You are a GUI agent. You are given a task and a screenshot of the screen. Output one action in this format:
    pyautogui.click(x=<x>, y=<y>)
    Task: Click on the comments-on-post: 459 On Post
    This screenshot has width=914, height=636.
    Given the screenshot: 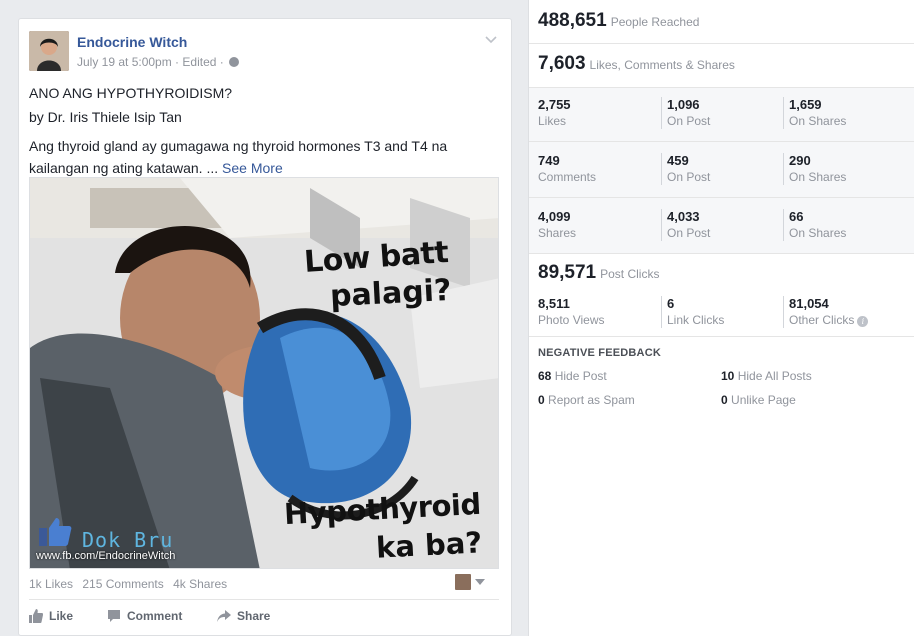 What is the action you would take?
    pyautogui.click(x=727, y=168)
    